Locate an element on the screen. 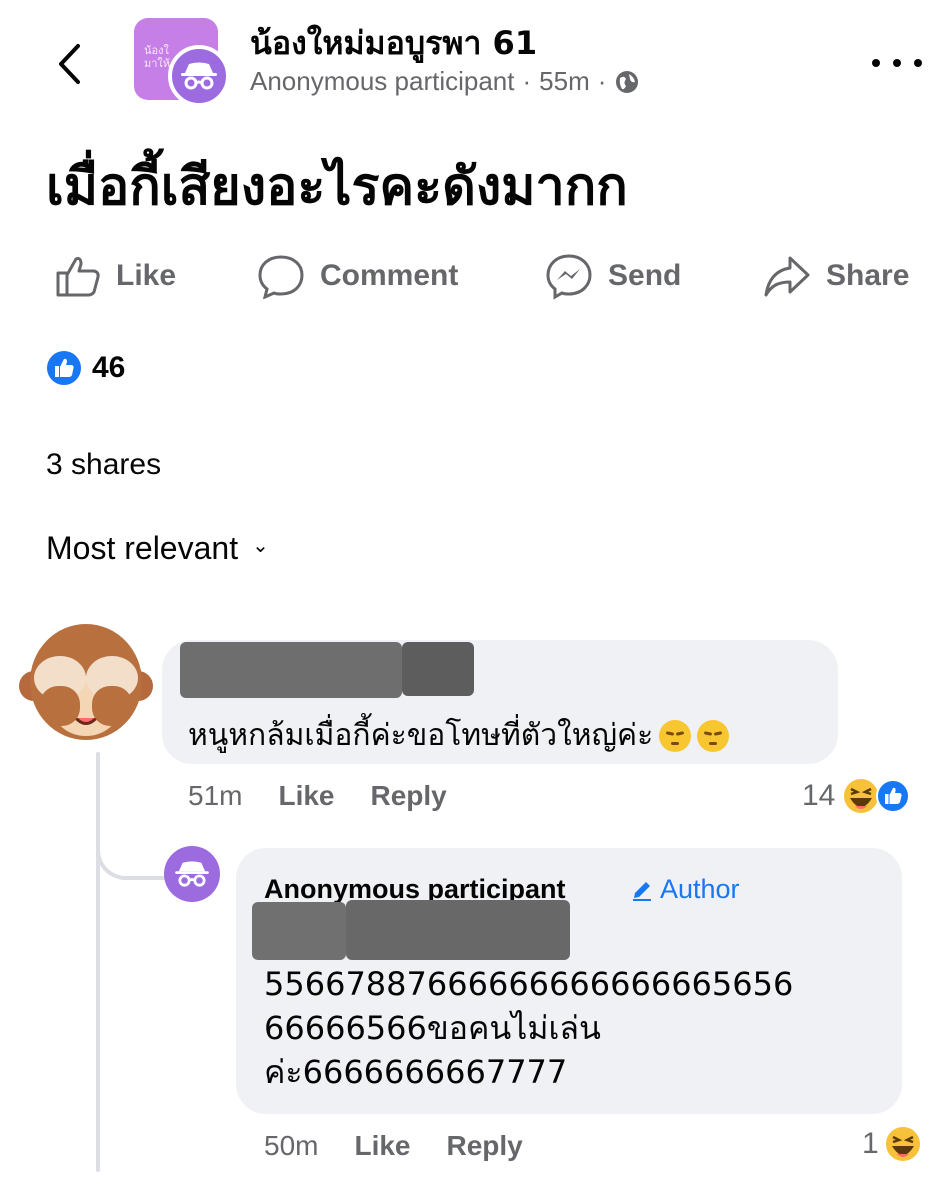  post-meta: Anonymous participant · 55m · is located at coordinates (445, 81).